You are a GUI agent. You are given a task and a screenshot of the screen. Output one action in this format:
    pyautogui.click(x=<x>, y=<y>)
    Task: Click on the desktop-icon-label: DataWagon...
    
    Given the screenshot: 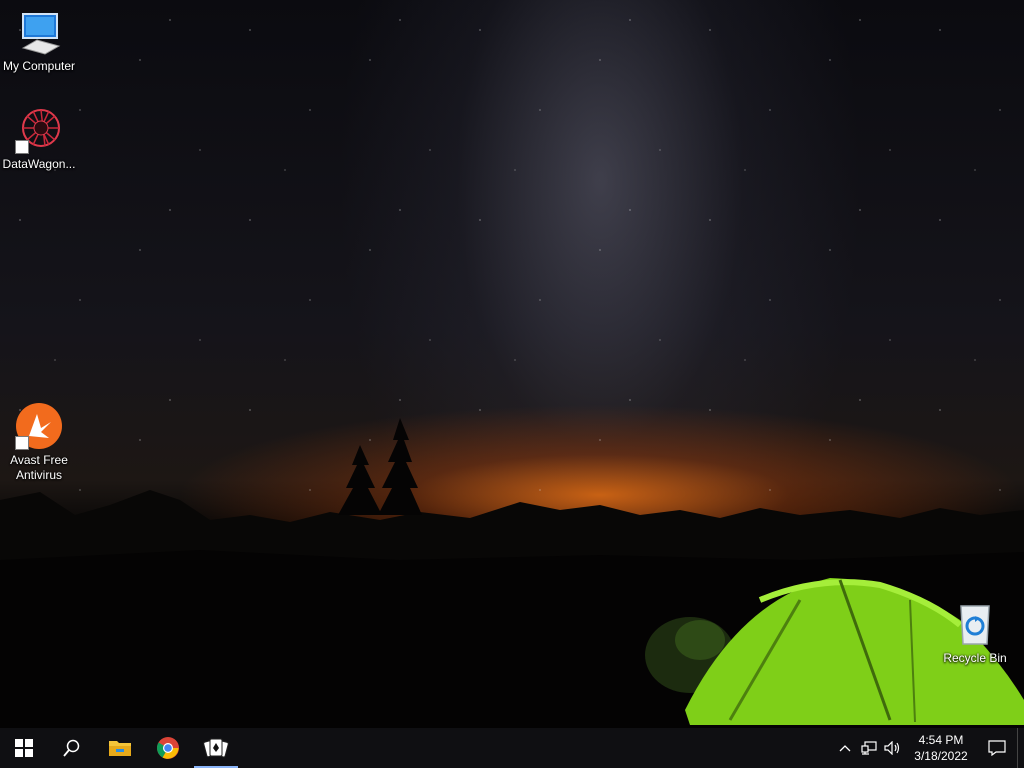 What is the action you would take?
    pyautogui.click(x=39, y=164)
    